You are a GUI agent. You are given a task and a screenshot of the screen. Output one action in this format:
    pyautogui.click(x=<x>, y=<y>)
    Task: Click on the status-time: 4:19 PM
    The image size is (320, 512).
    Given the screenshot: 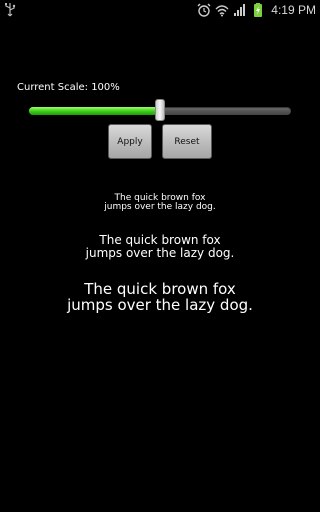 What is the action you would take?
    pyautogui.click(x=293, y=10)
    